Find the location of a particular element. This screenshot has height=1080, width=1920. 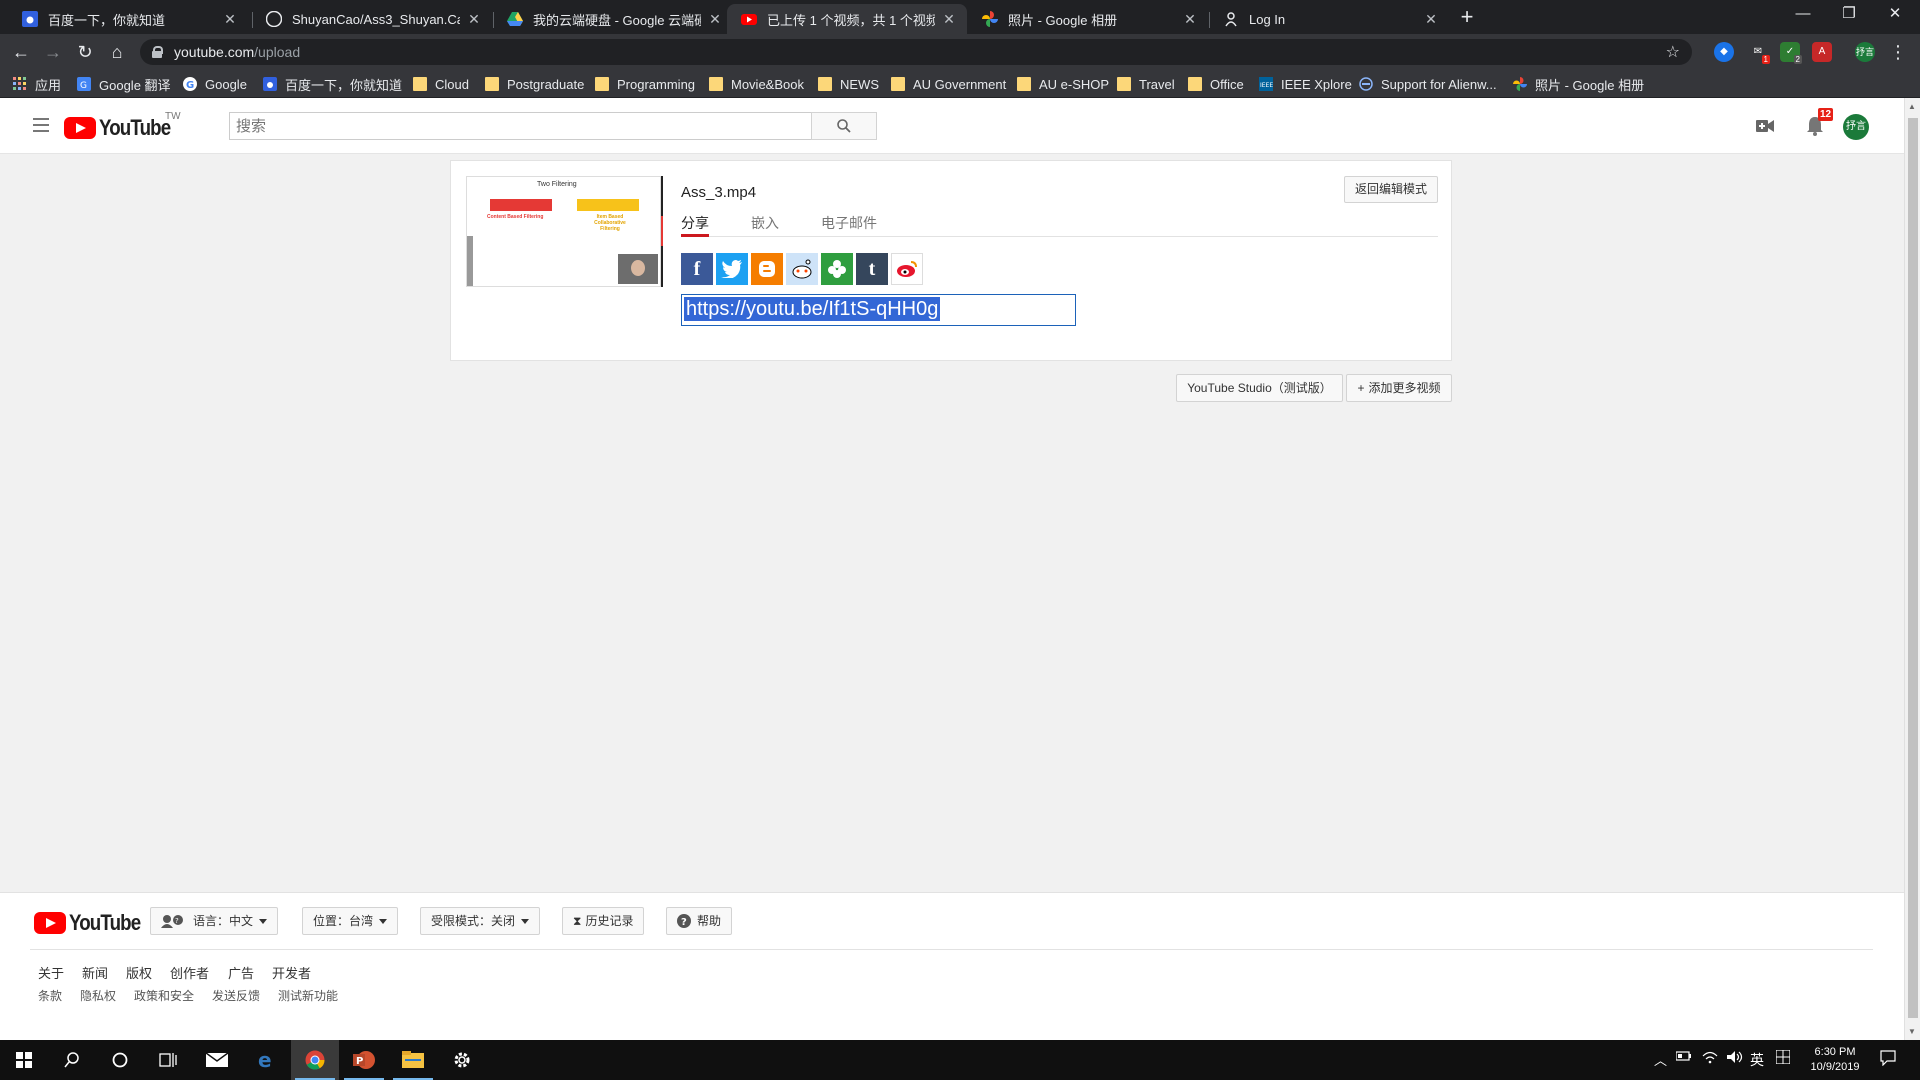

bookmark-ieee-xplore: IEEE IEEE Xplore is located at coordinates (1305, 84).